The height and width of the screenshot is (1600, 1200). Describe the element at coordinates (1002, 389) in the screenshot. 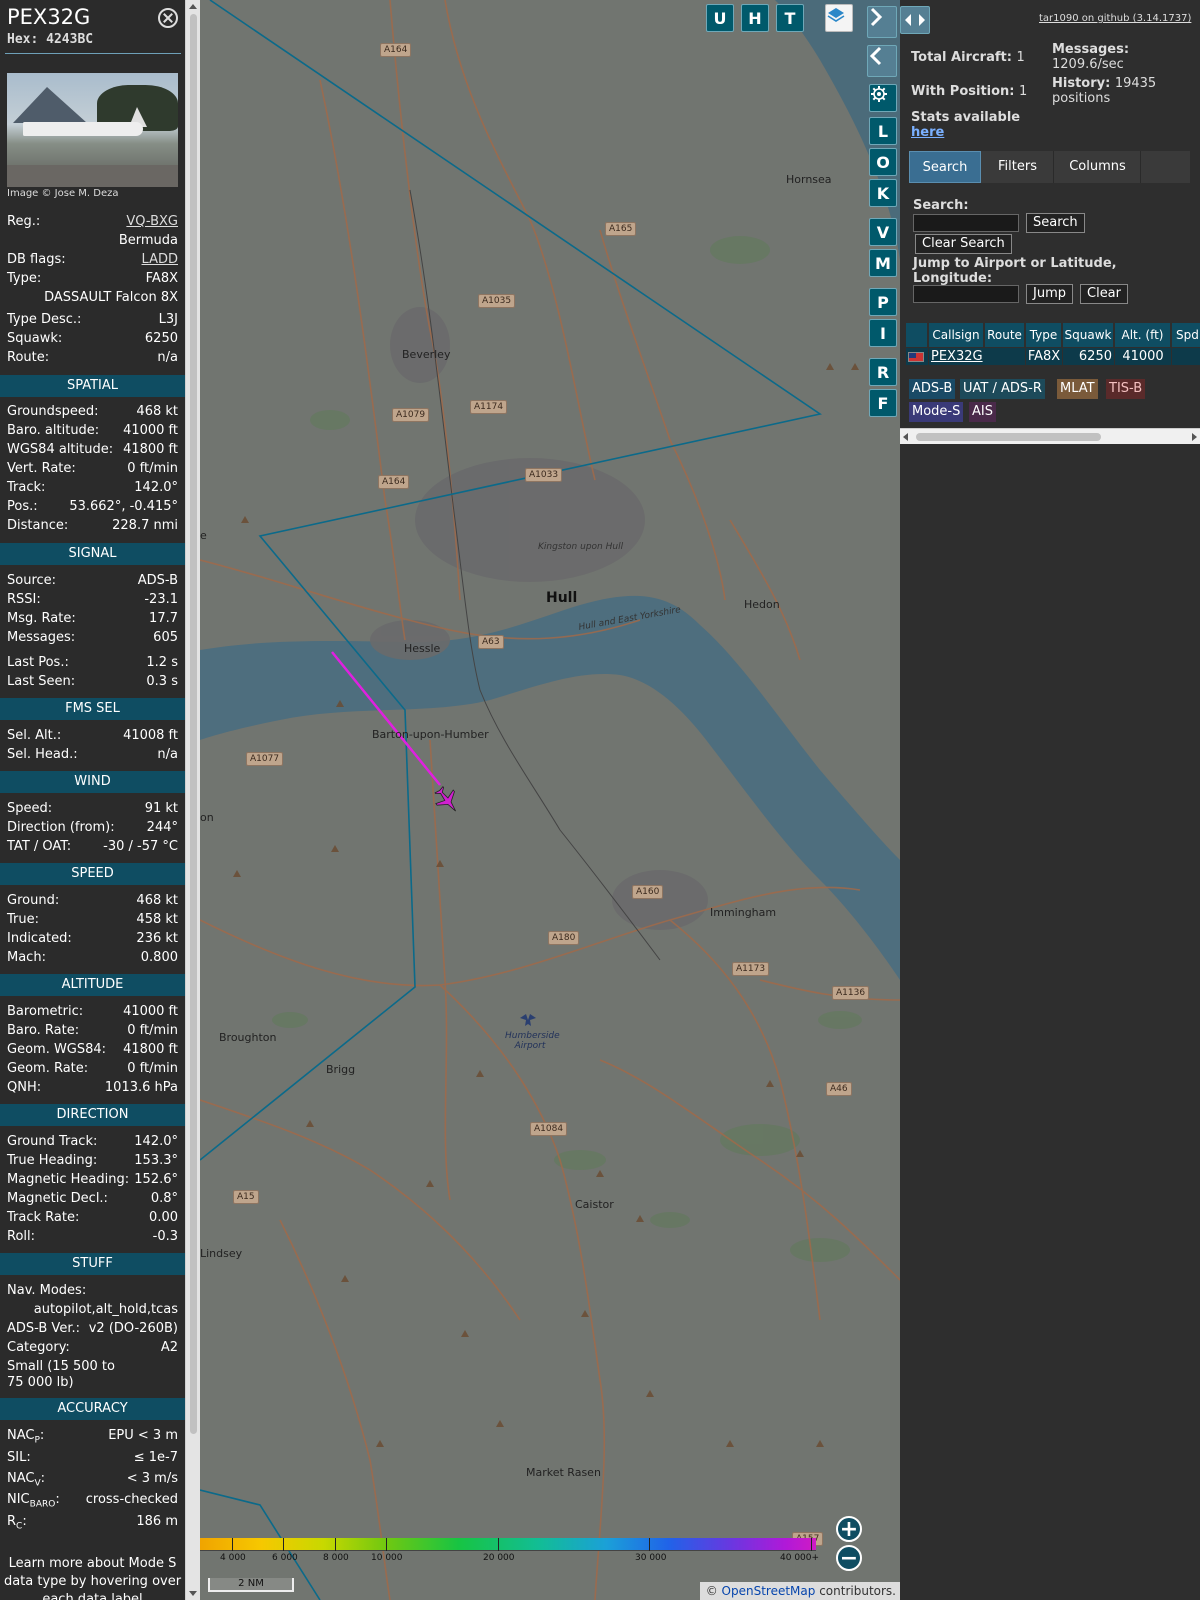

I see `legend-uat: UAT / ADS-R` at that location.